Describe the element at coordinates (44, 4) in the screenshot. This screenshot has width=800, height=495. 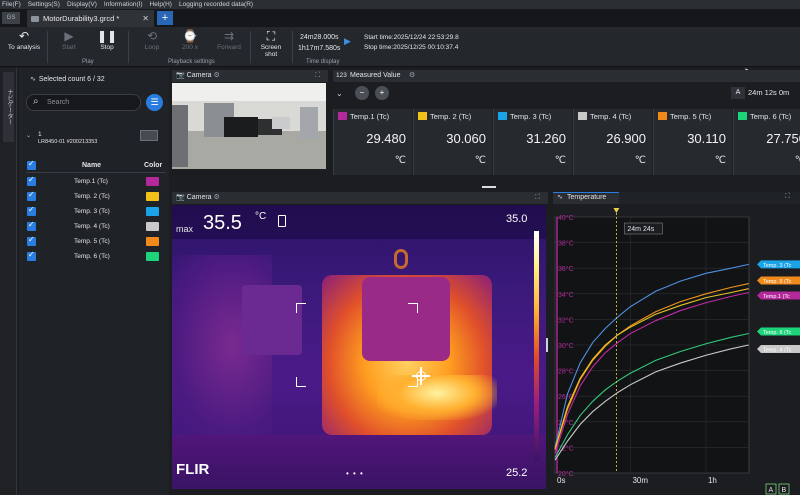
I see `menu-settings: Settings(S)` at that location.